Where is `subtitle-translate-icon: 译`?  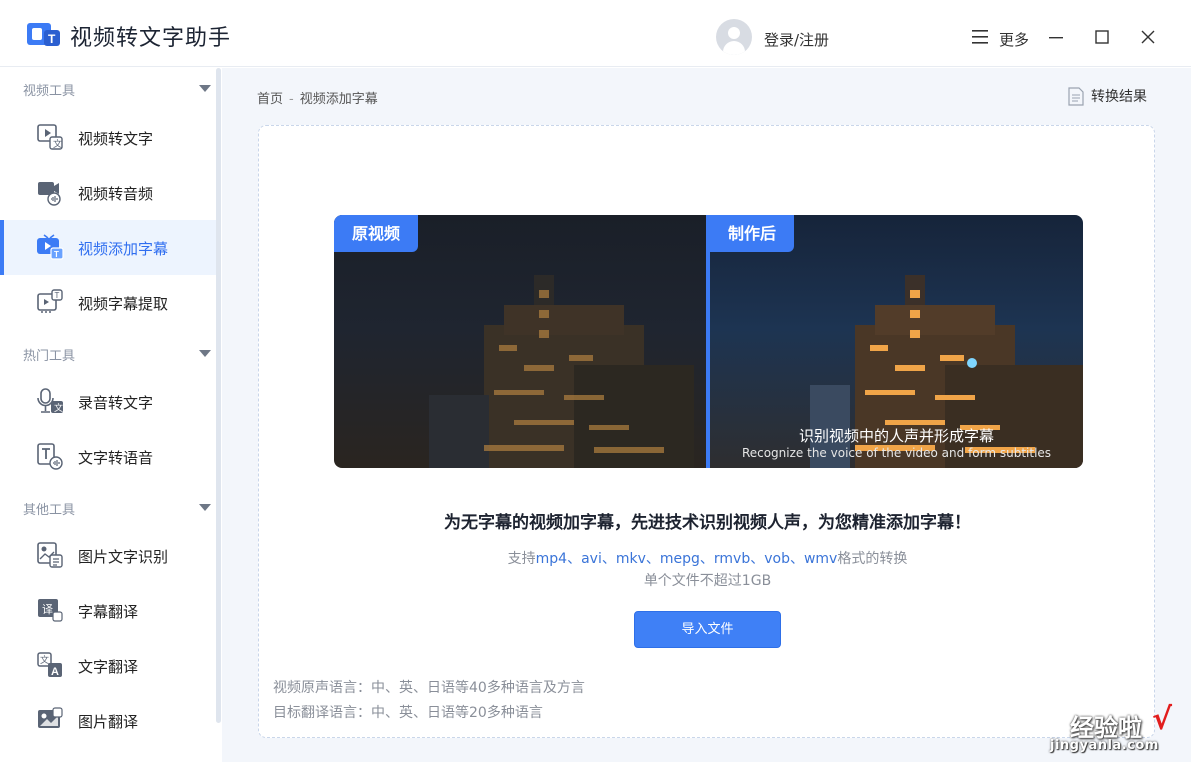
subtitle-translate-icon: 译 is located at coordinates (50, 610).